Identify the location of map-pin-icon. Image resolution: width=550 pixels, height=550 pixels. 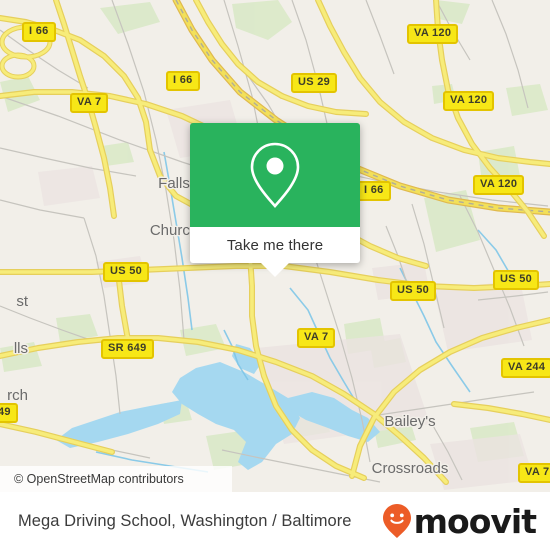
(275, 175).